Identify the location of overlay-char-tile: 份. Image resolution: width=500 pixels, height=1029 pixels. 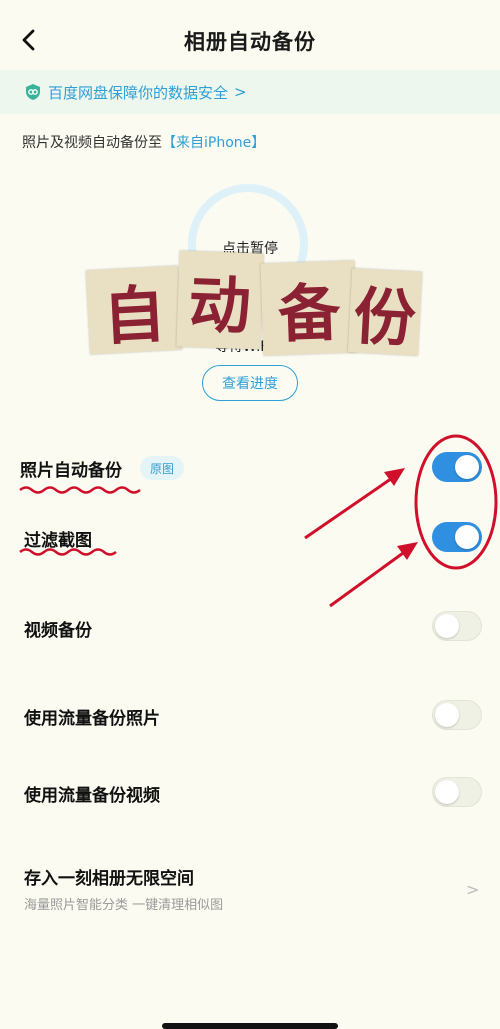
(385, 312).